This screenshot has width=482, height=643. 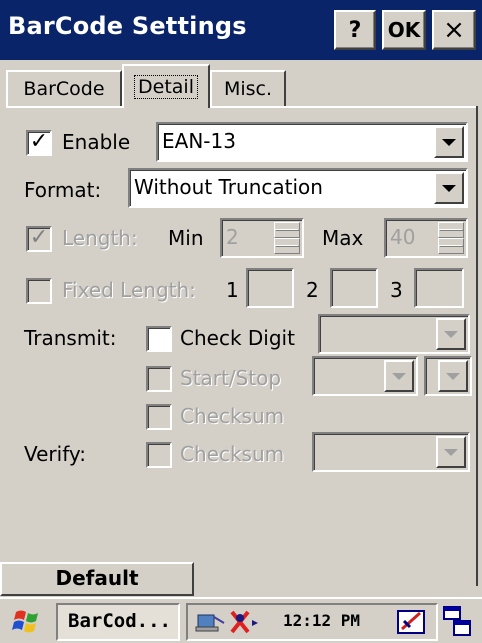 I want to click on enable-label: Enable, so click(x=96, y=142).